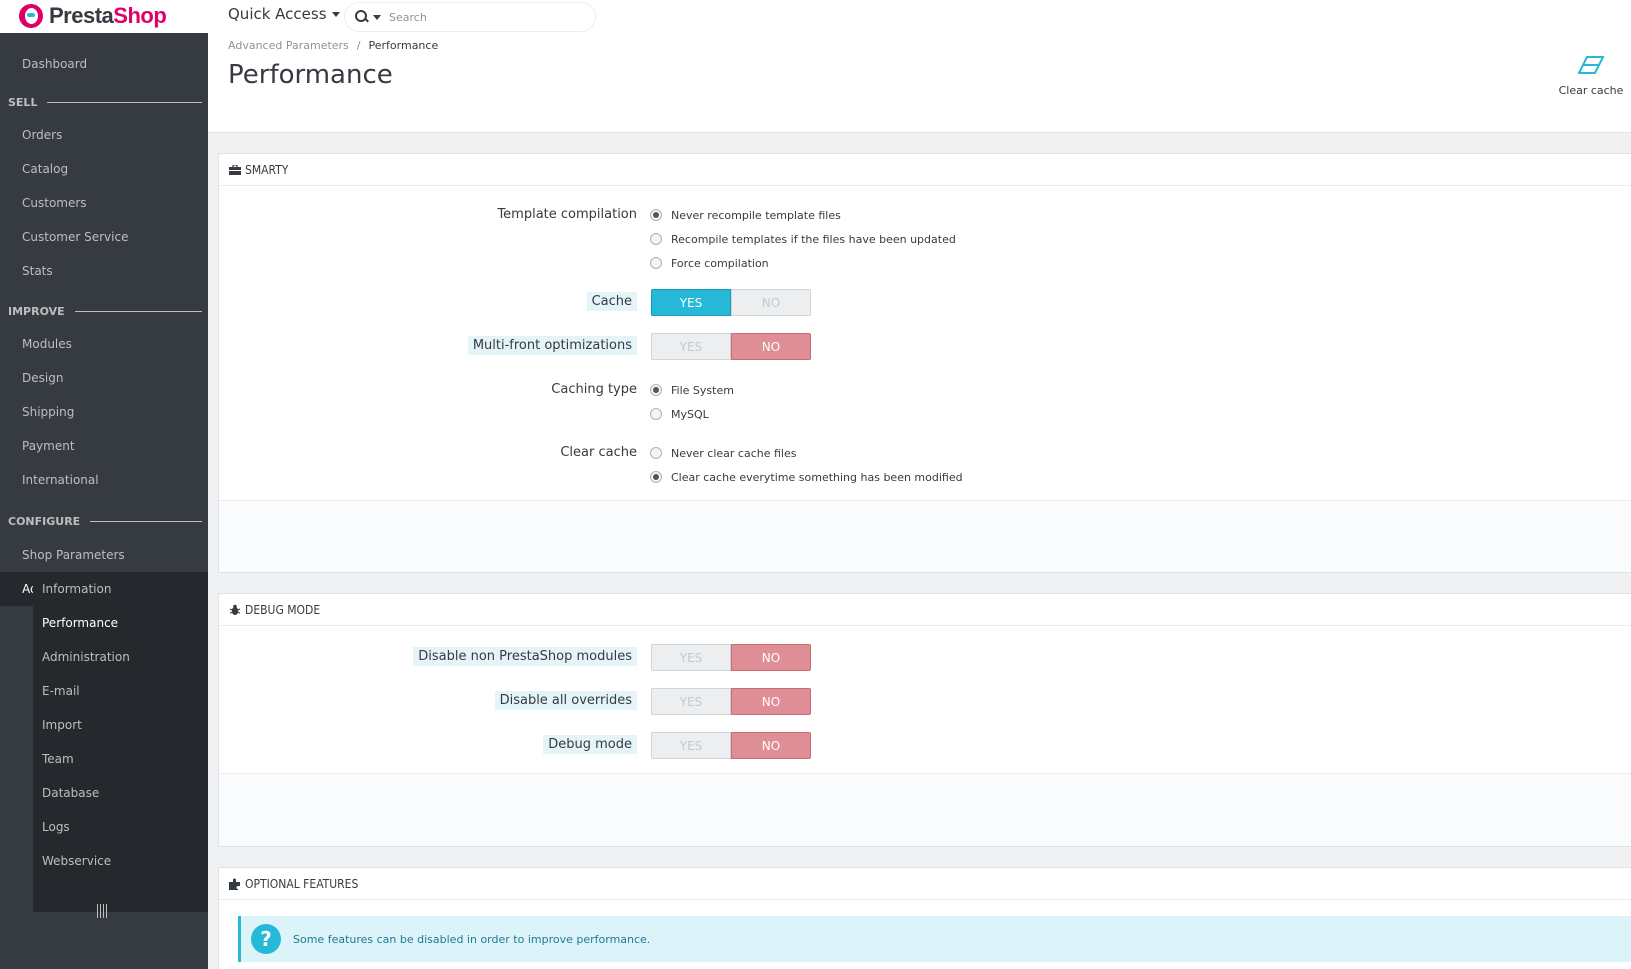 The height and width of the screenshot is (969, 1631). What do you see at coordinates (120, 623) in the screenshot?
I see `sidebar-subitem-performance: Performance` at bounding box center [120, 623].